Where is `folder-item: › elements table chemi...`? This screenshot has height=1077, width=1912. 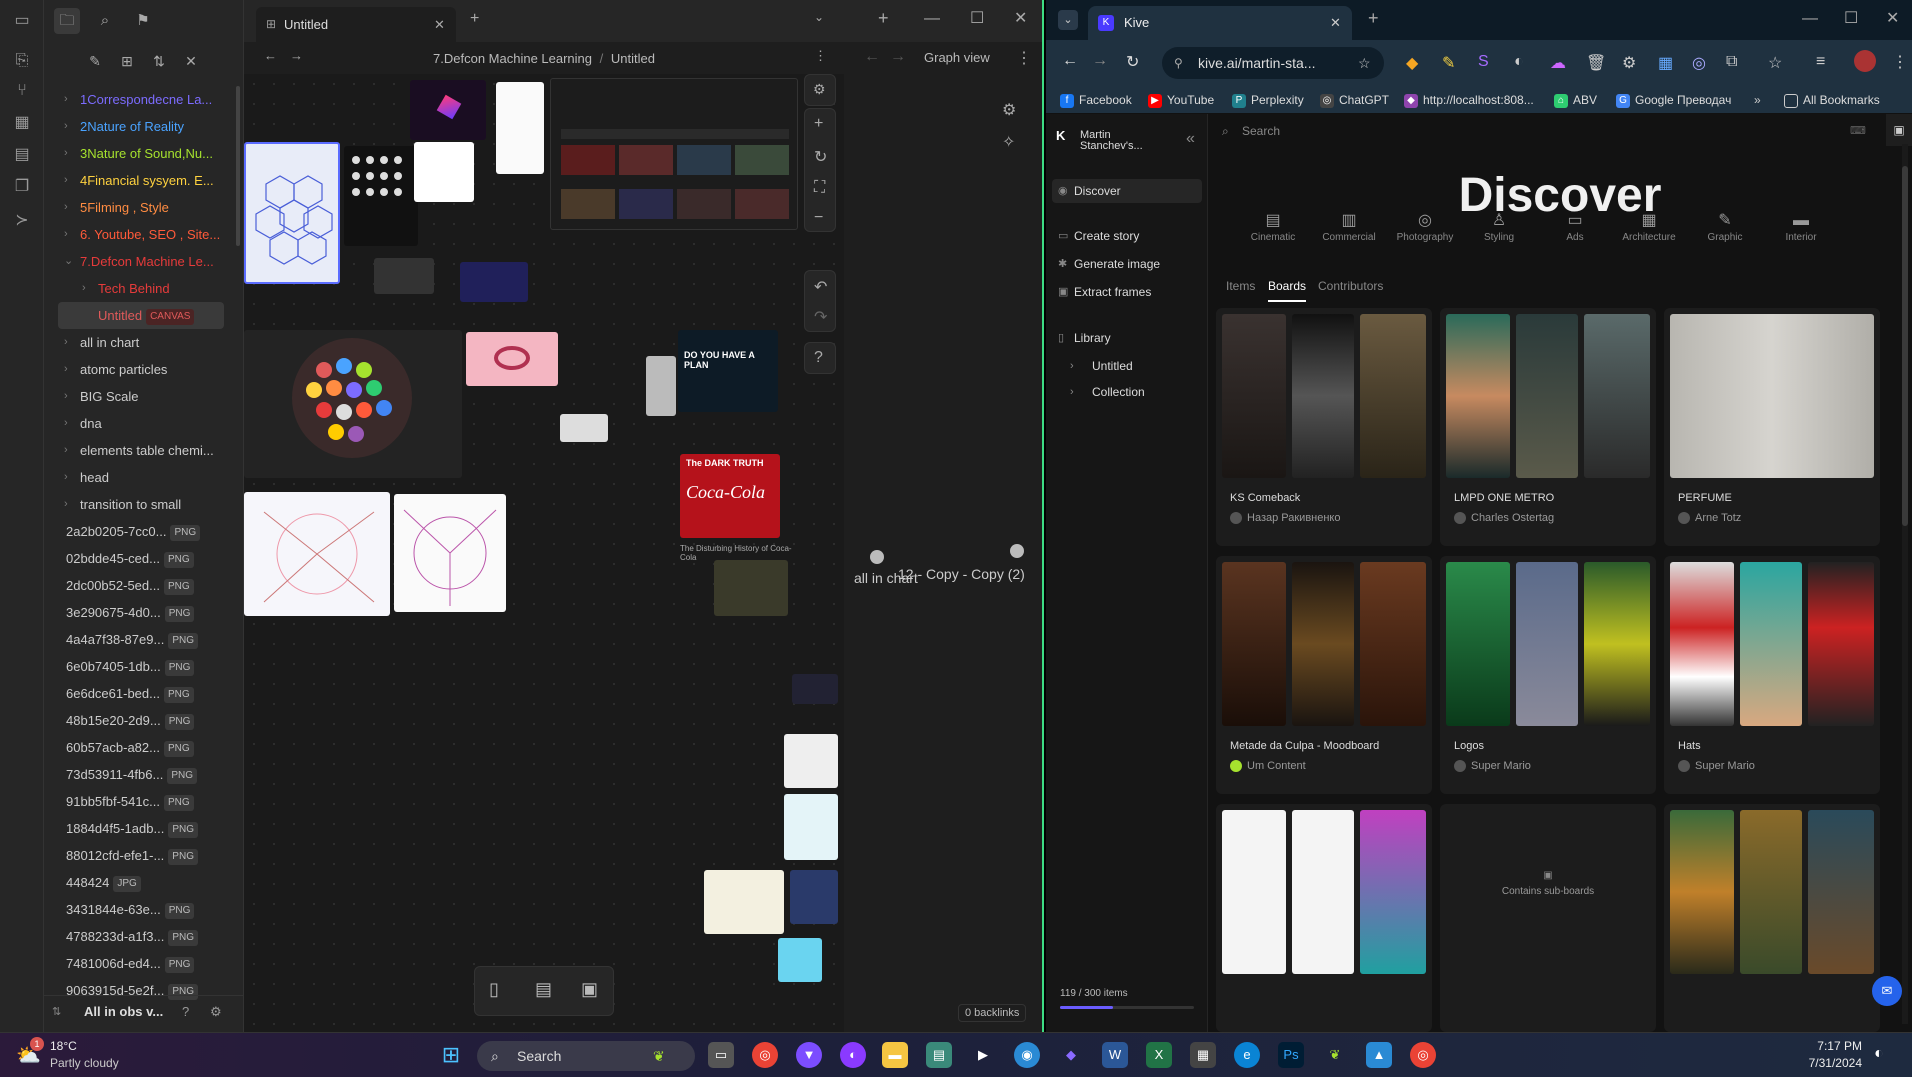
folder-item: › elements table chemi... is located at coordinates (144, 450).